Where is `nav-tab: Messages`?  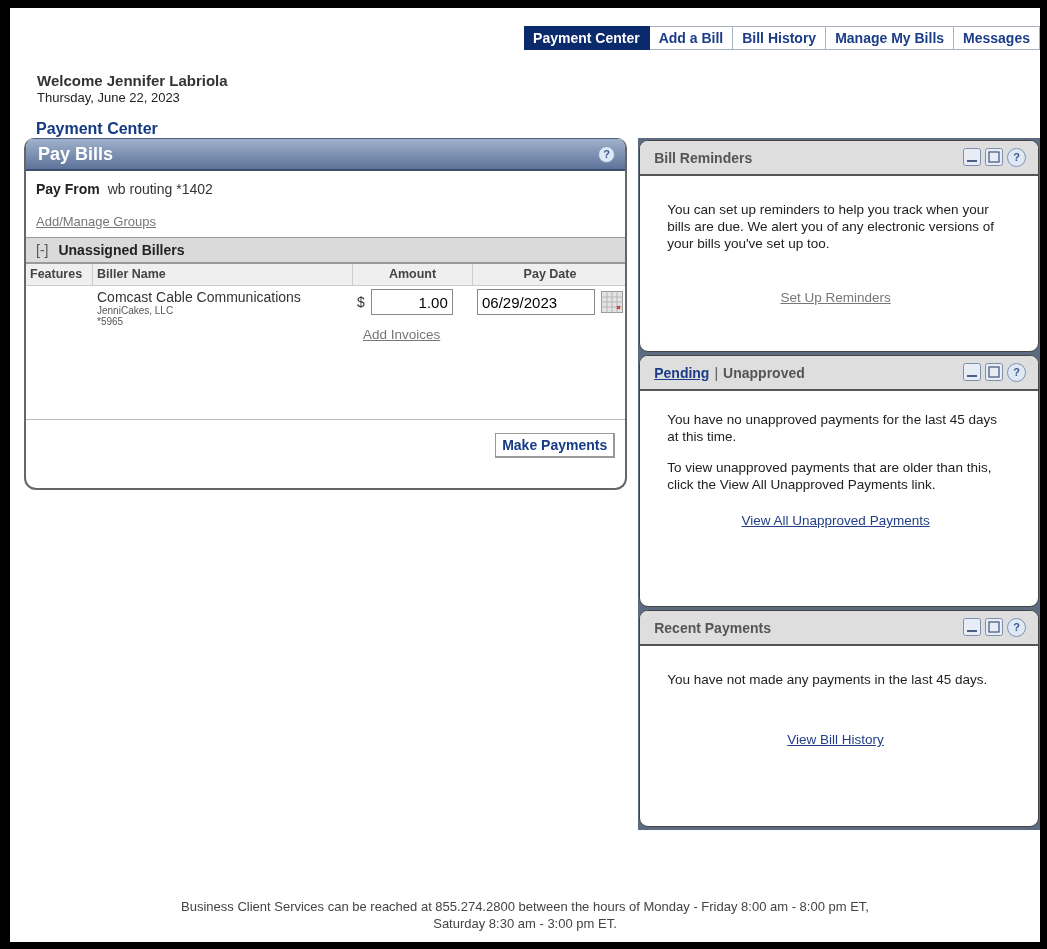
nav-tab: Messages is located at coordinates (997, 38).